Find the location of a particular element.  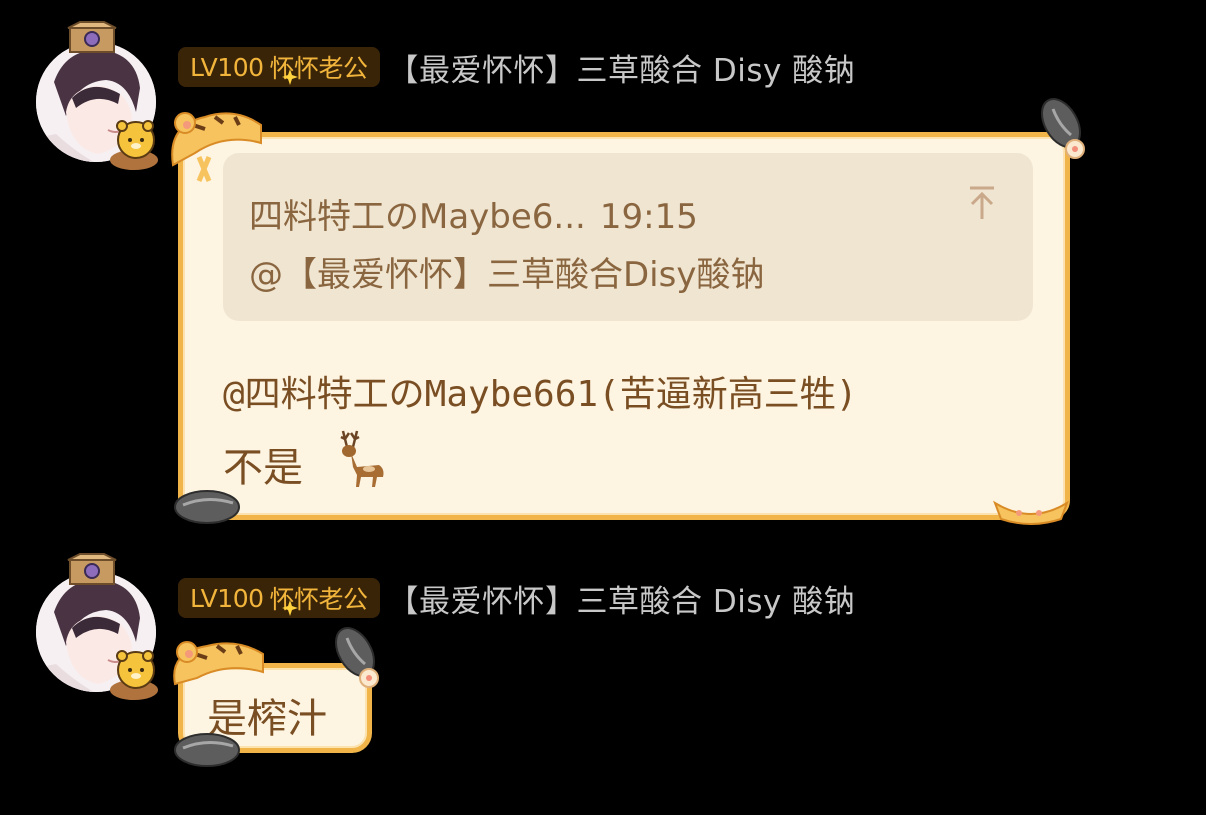

deer-emoji-icon is located at coordinates (362, 458).